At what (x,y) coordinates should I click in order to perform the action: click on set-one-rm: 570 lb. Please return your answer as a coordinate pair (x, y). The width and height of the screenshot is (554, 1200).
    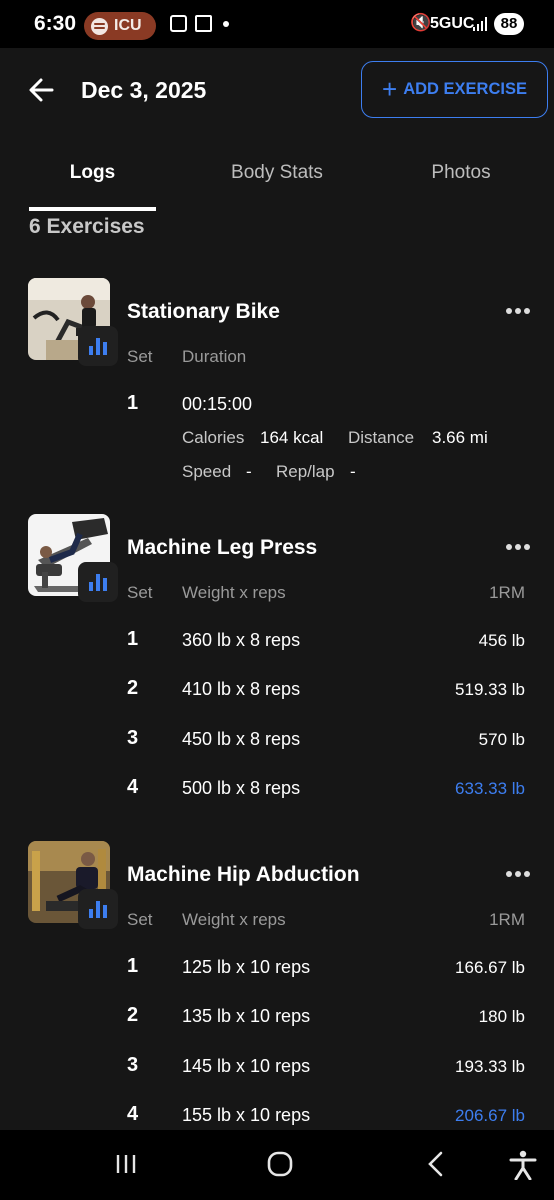
    Looking at the image, I should click on (501, 739).